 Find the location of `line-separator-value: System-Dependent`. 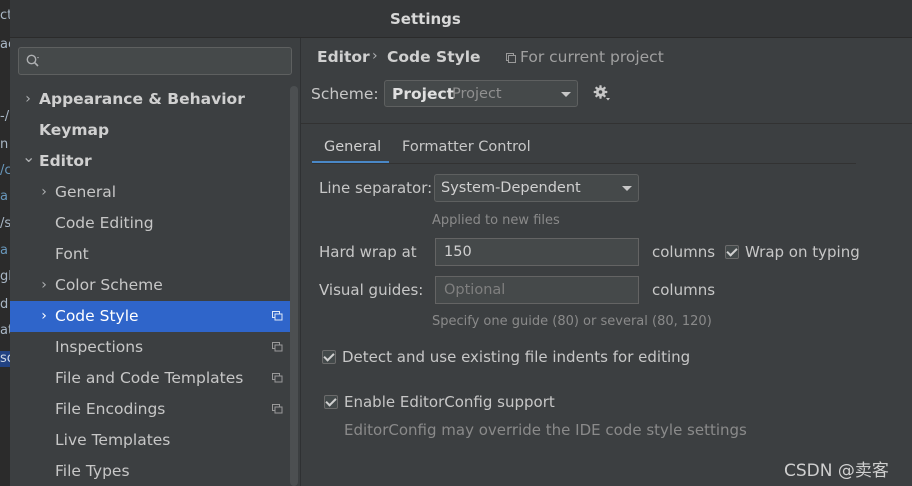

line-separator-value: System-Dependent is located at coordinates (511, 188).